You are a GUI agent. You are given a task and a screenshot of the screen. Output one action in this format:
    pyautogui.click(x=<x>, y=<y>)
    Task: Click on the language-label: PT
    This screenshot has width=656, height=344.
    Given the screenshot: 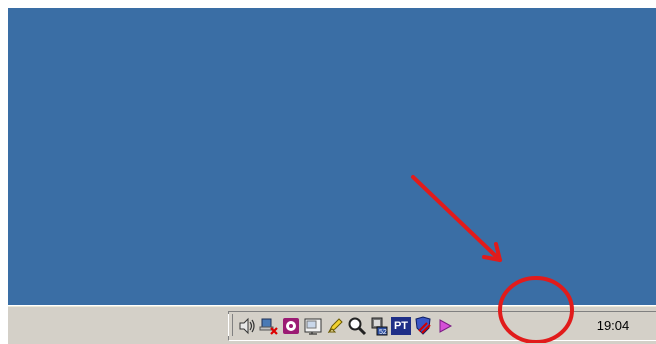 What is the action you would take?
    pyautogui.click(x=401, y=326)
    